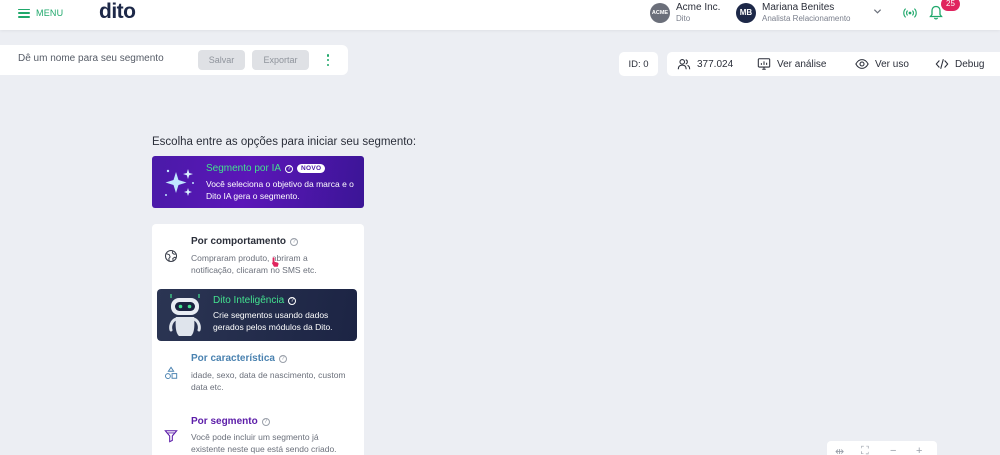 This screenshot has height=455, width=1000. What do you see at coordinates (684, 64) in the screenshot?
I see `users-icon` at bounding box center [684, 64].